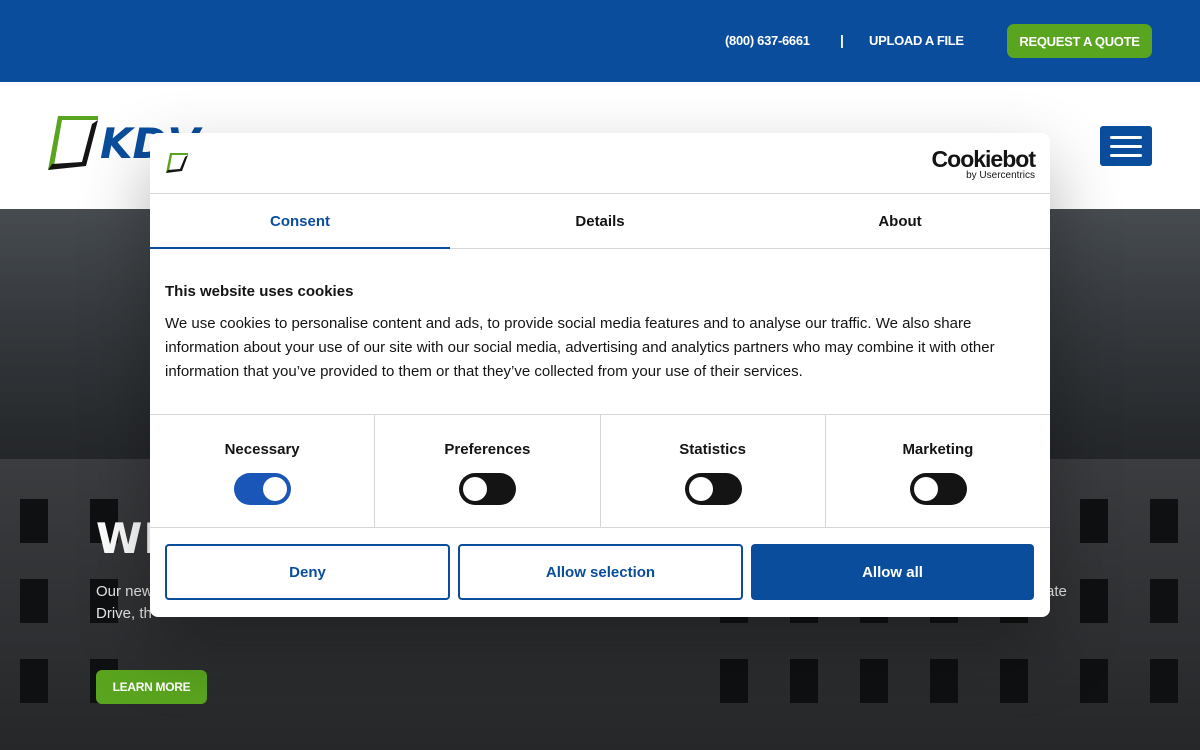 The image size is (1200, 750). Describe the element at coordinates (600, 572) in the screenshot. I see `allow-selection-button: Allow selection` at that location.